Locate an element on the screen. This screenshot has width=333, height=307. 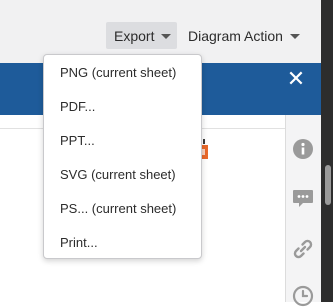
menu-item-png: PNG (current sheet) is located at coordinates (122, 73).